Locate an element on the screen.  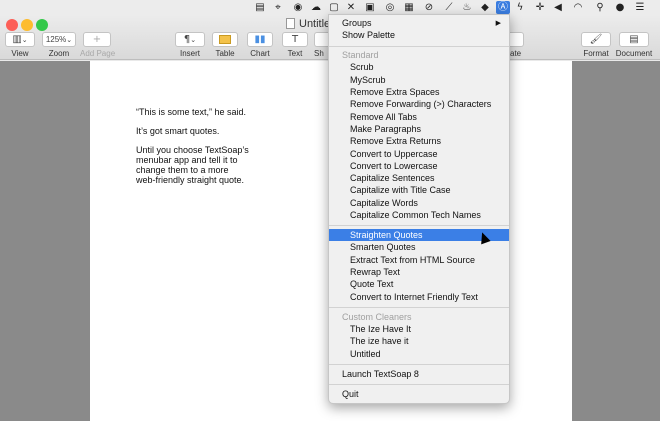
document-button: ▤ is located at coordinates (634, 39).